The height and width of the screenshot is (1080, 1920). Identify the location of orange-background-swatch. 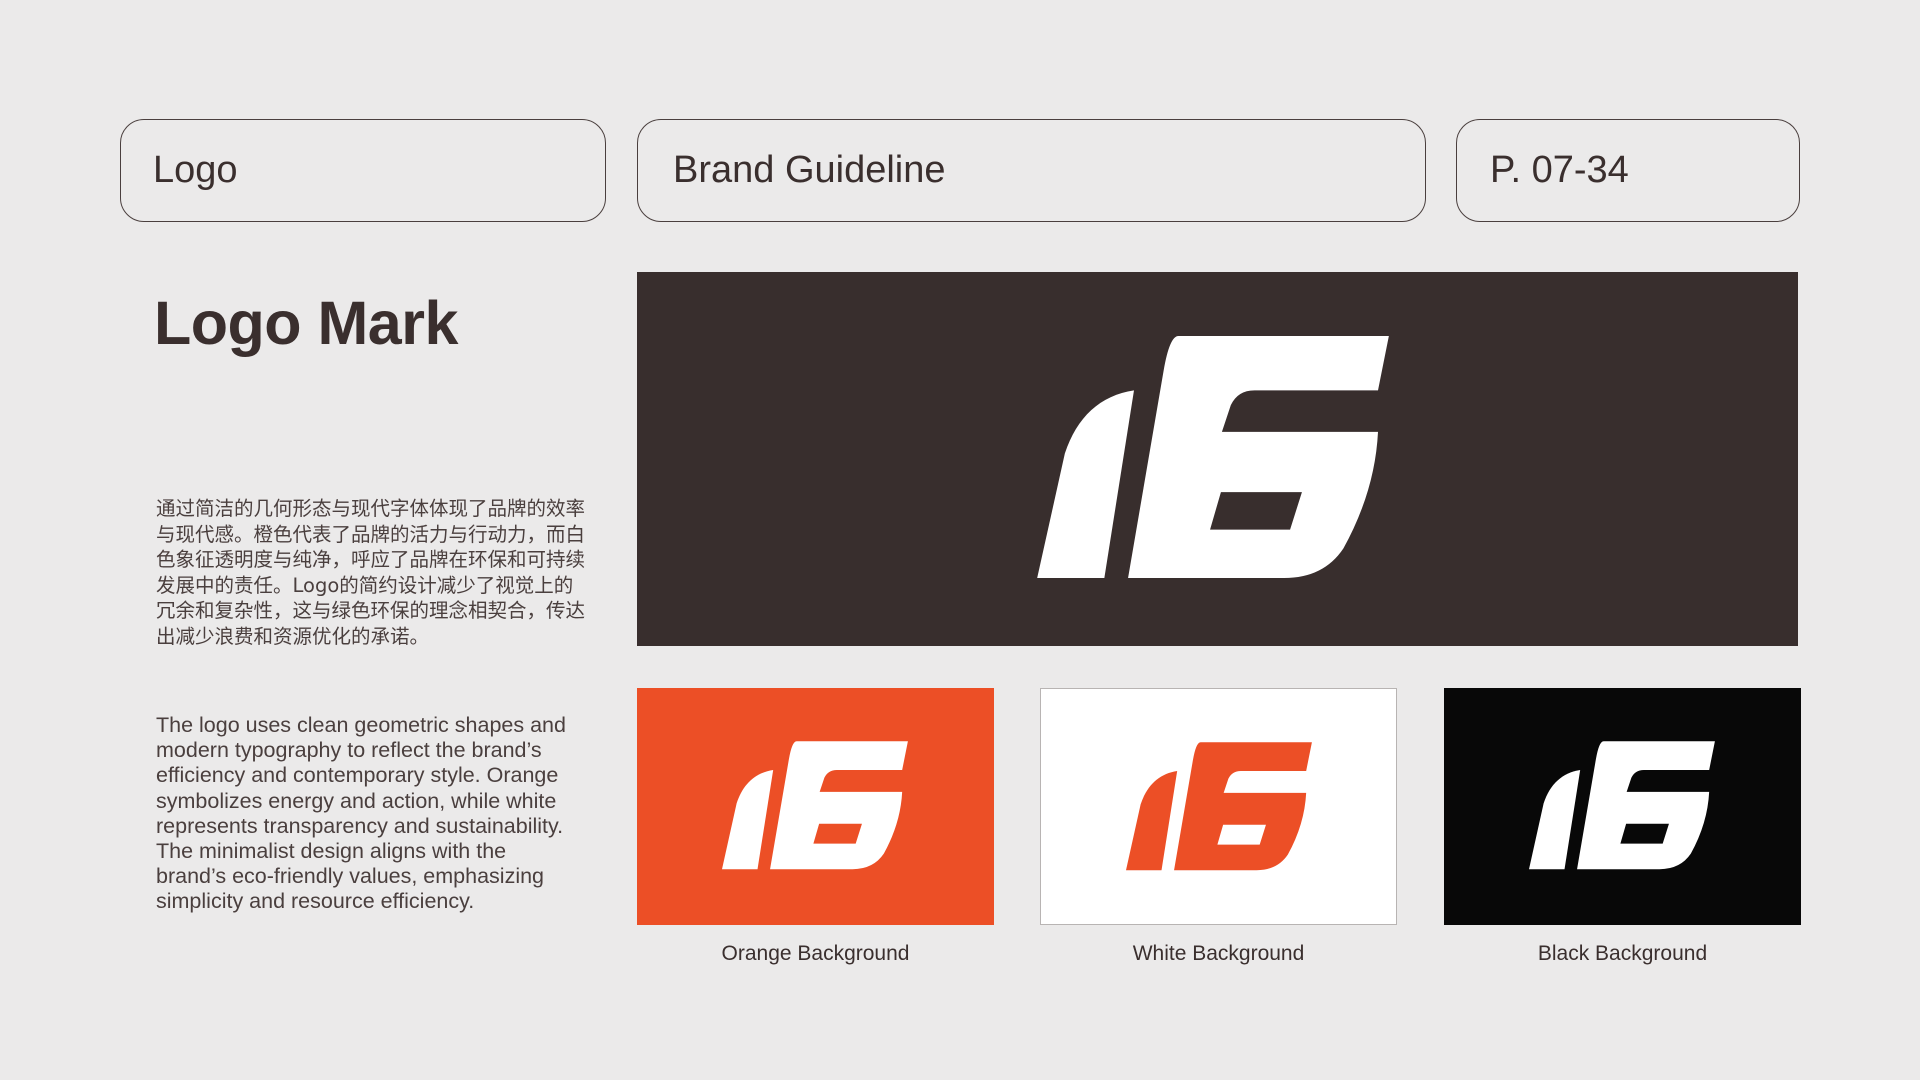
(815, 806).